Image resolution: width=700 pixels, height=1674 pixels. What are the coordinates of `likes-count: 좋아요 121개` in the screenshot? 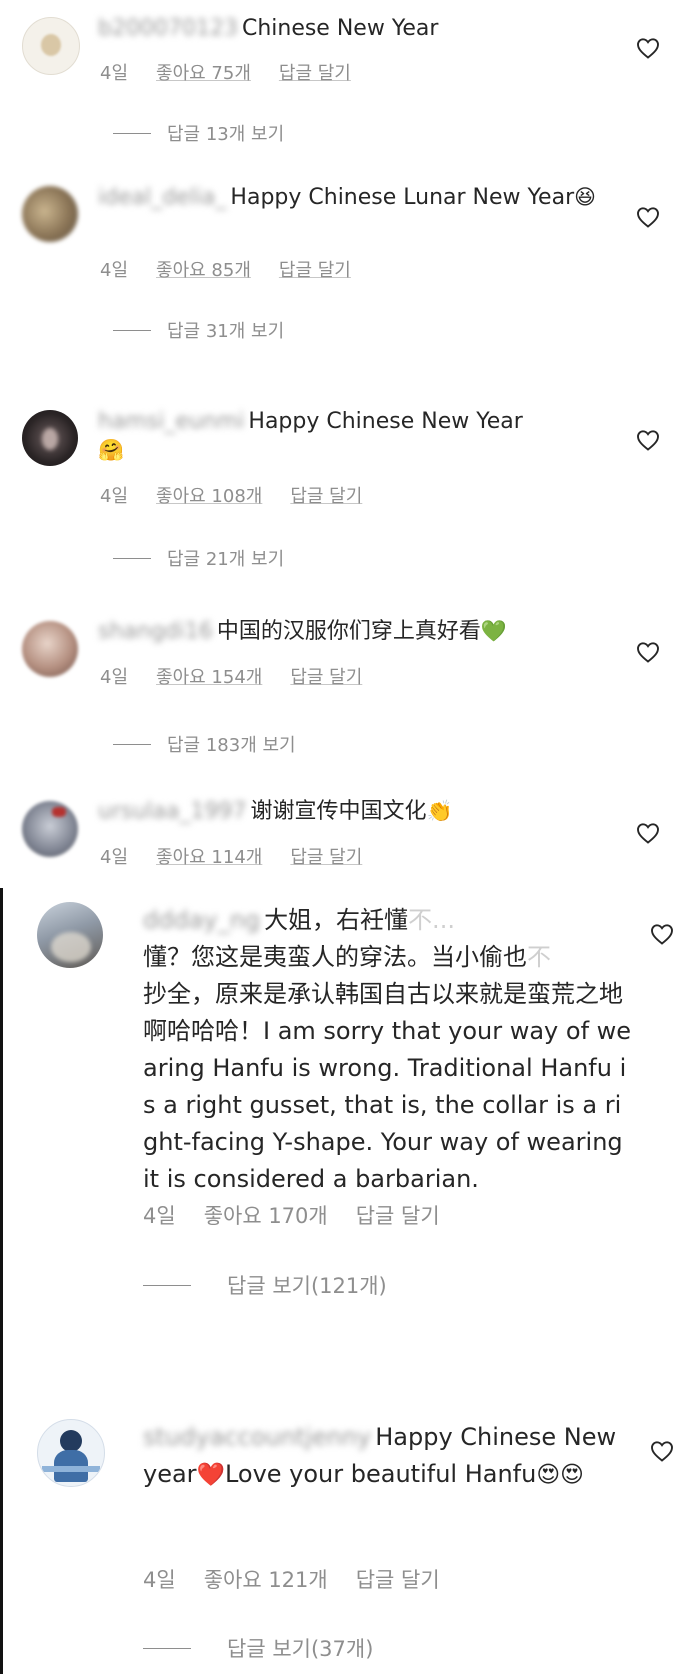 It's located at (266, 1580).